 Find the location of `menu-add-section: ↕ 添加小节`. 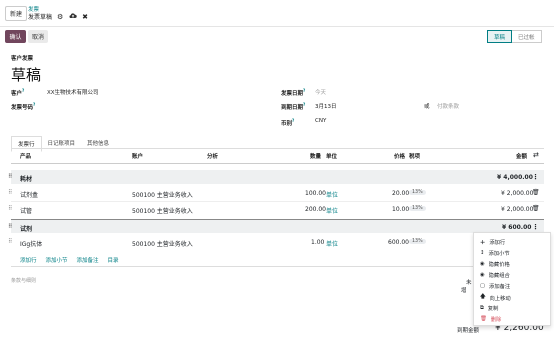

menu-add-section: ↕ 添加小节 is located at coordinates (495, 253).